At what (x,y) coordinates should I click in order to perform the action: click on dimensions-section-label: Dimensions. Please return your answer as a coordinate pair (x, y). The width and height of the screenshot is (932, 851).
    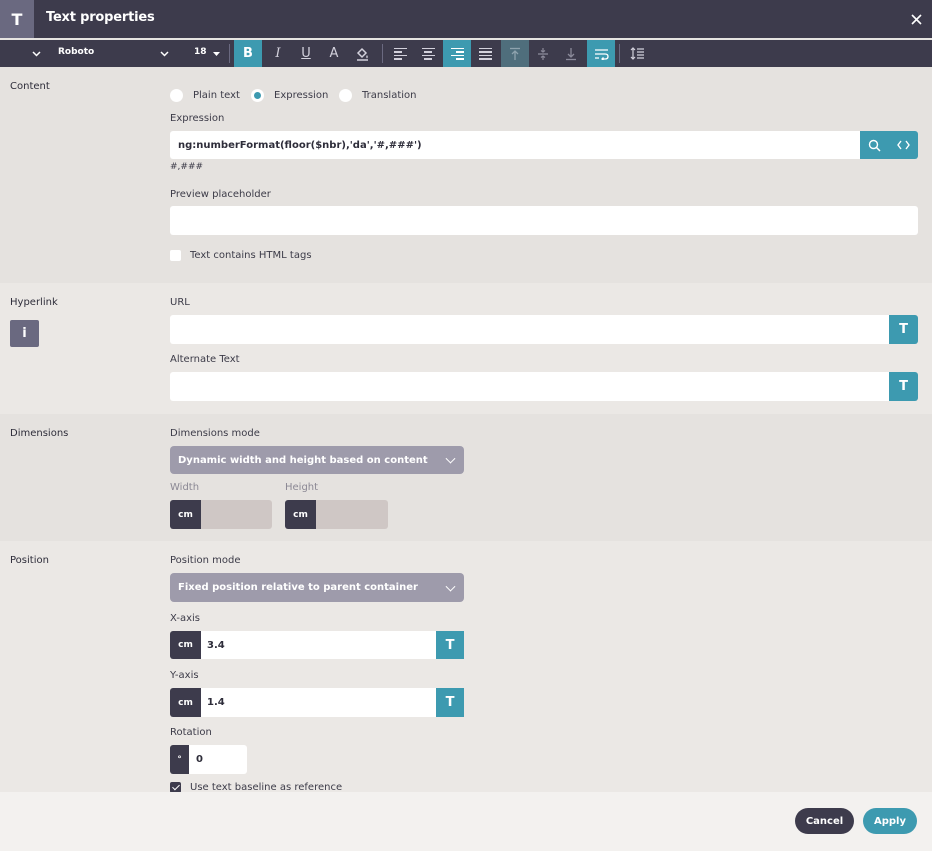
    Looking at the image, I should click on (39, 433).